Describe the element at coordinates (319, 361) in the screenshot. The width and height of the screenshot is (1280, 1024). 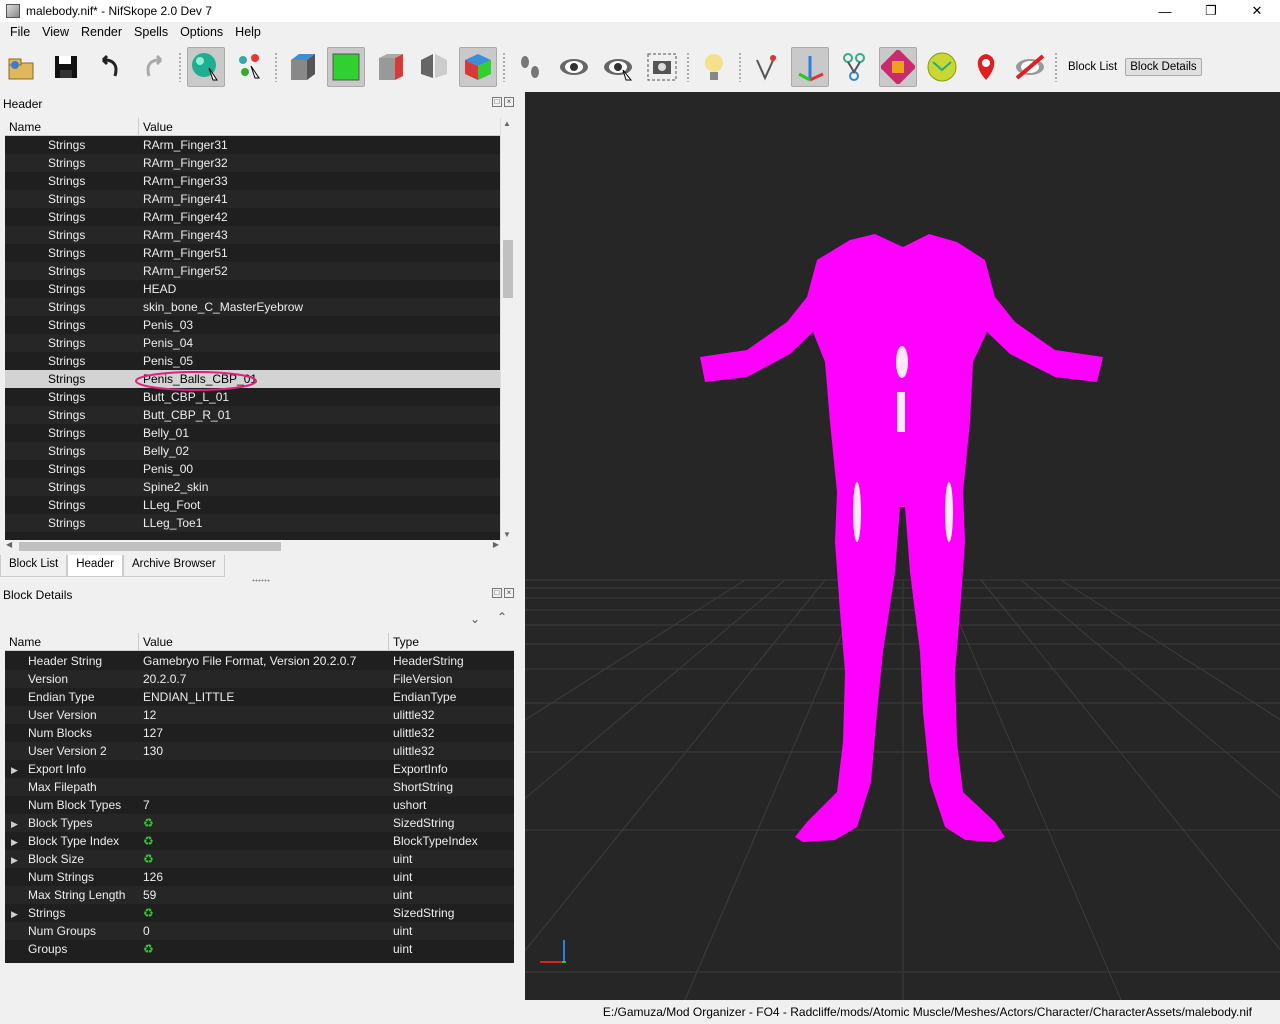
I see `header-row-value: Penis_05` at that location.